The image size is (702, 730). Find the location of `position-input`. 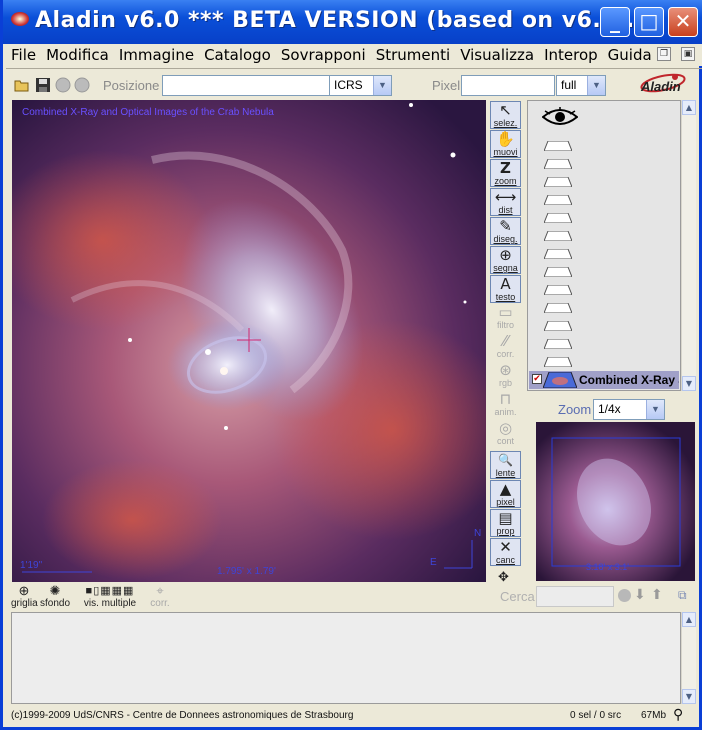

position-input is located at coordinates (246, 85).